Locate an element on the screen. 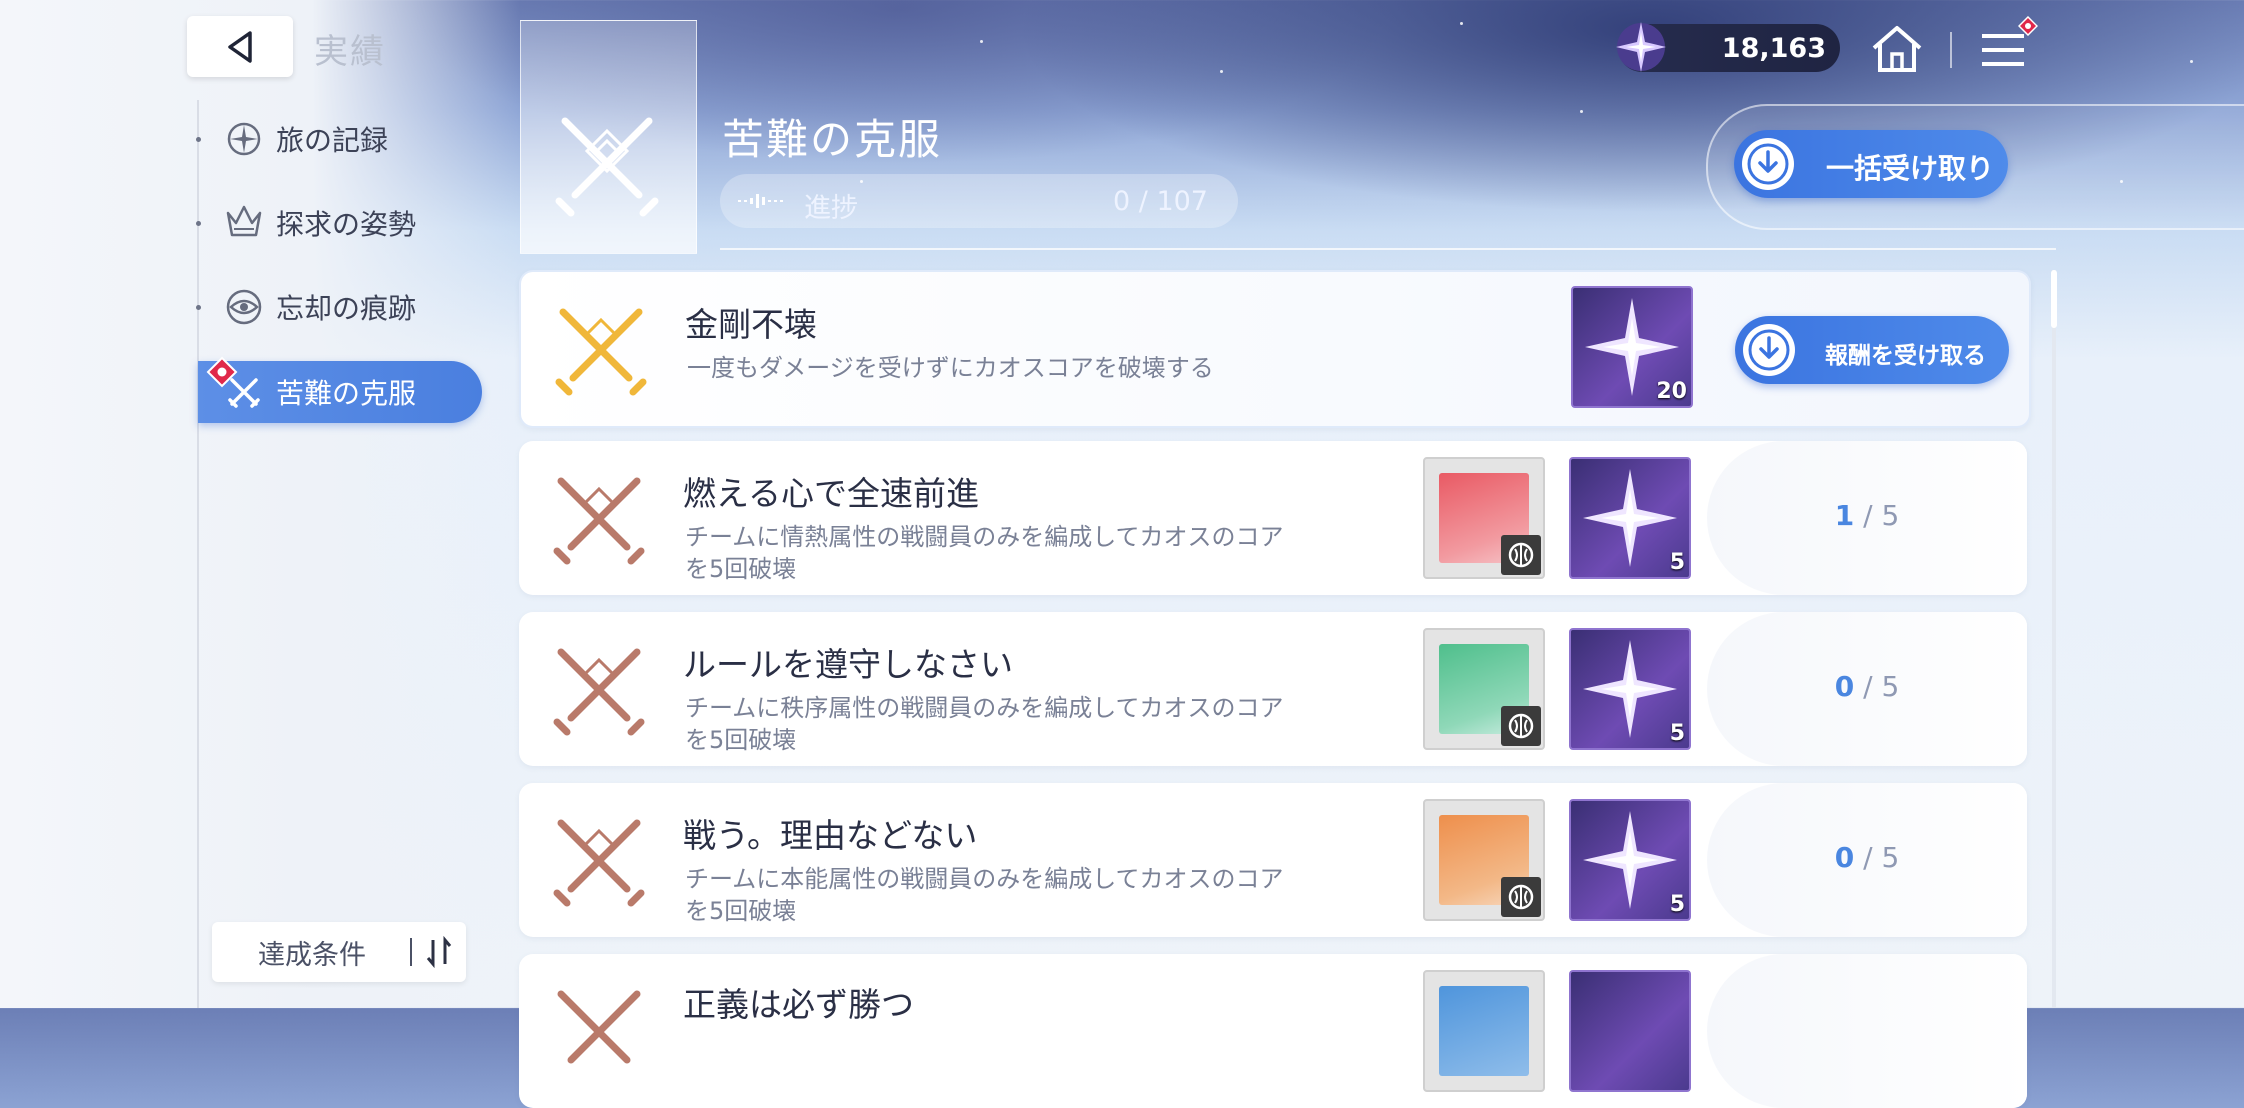 The image size is (2244, 1108). crossed-swords-emblem-icon is located at coordinates (607, 167).